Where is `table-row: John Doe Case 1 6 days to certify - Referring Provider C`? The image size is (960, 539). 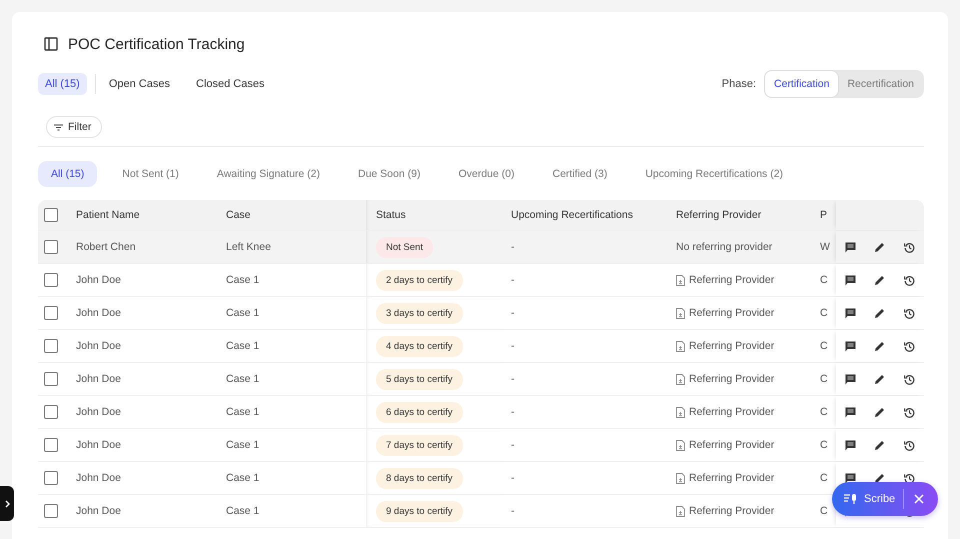 table-row: John Doe Case 1 6 days to certify - Referring Provider C is located at coordinates (481, 412).